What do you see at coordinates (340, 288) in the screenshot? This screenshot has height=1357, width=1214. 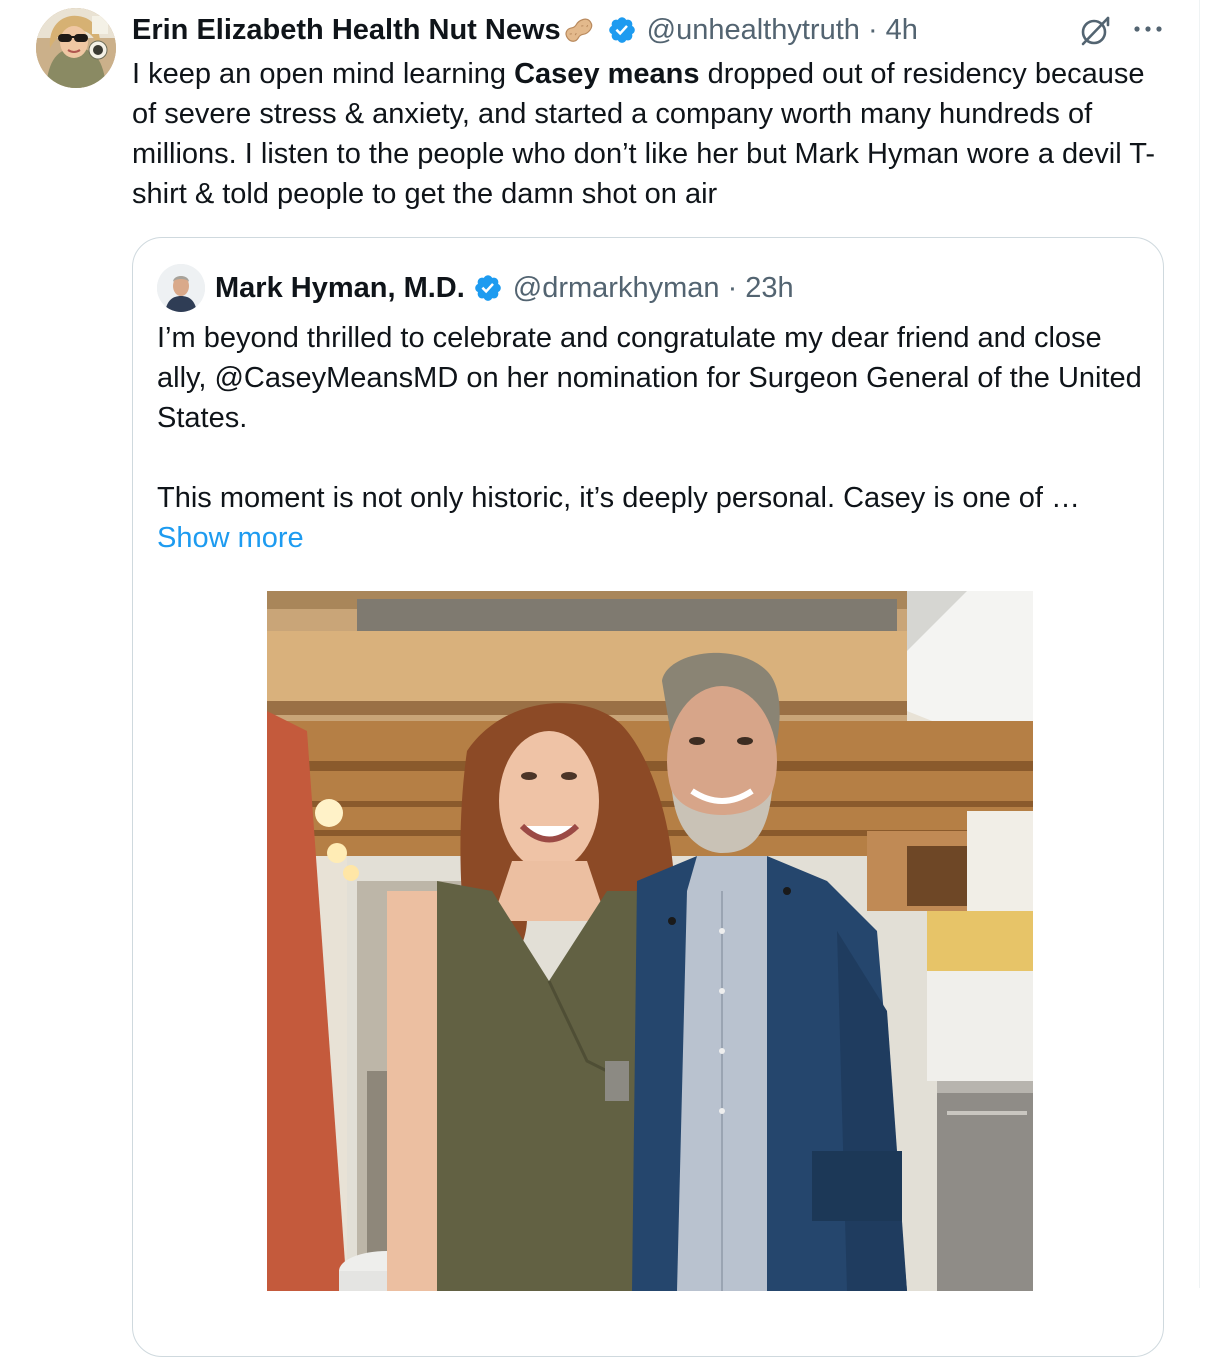 I see `quoted-author-name: Mark Hyman, M.D.` at bounding box center [340, 288].